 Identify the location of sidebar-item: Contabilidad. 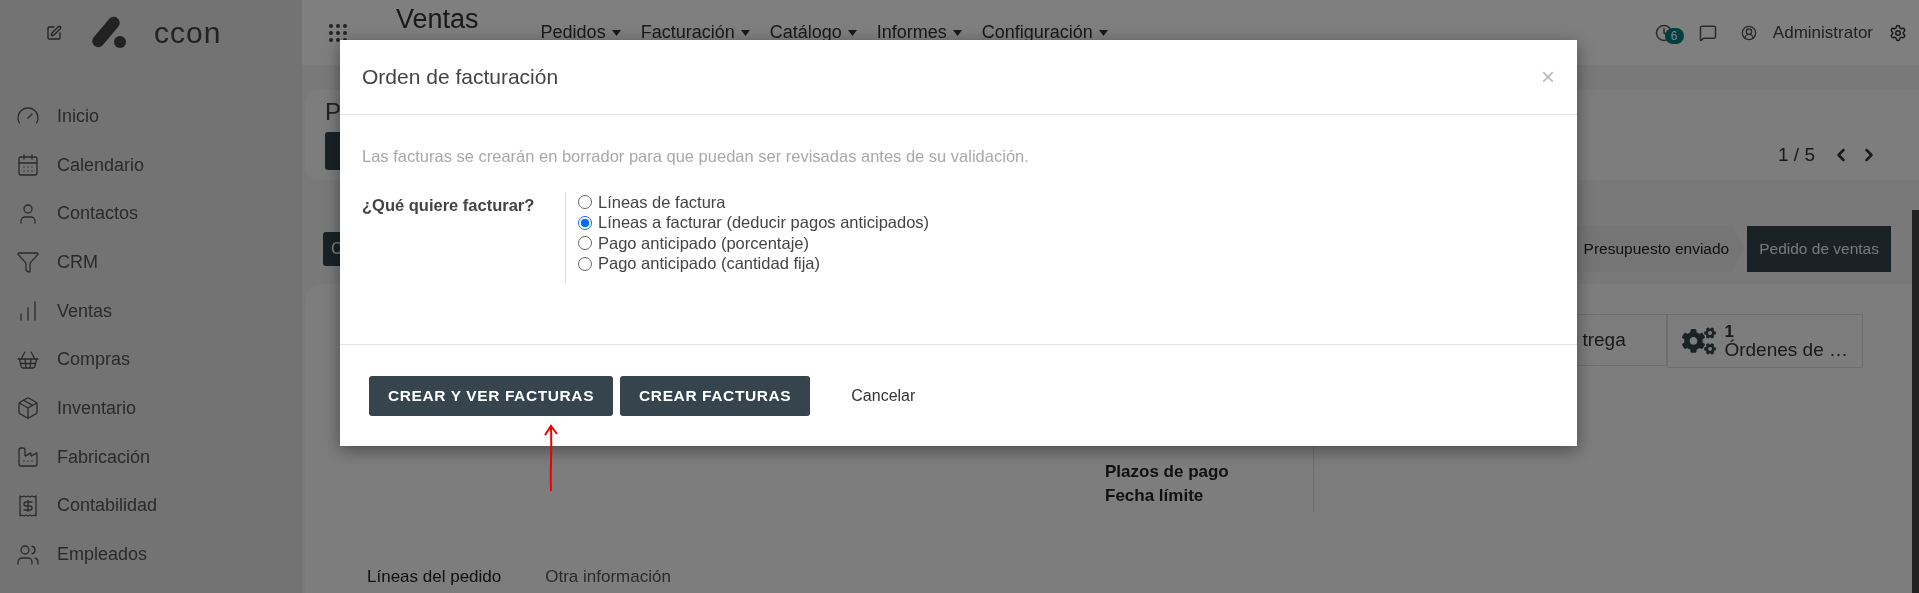
(159, 506).